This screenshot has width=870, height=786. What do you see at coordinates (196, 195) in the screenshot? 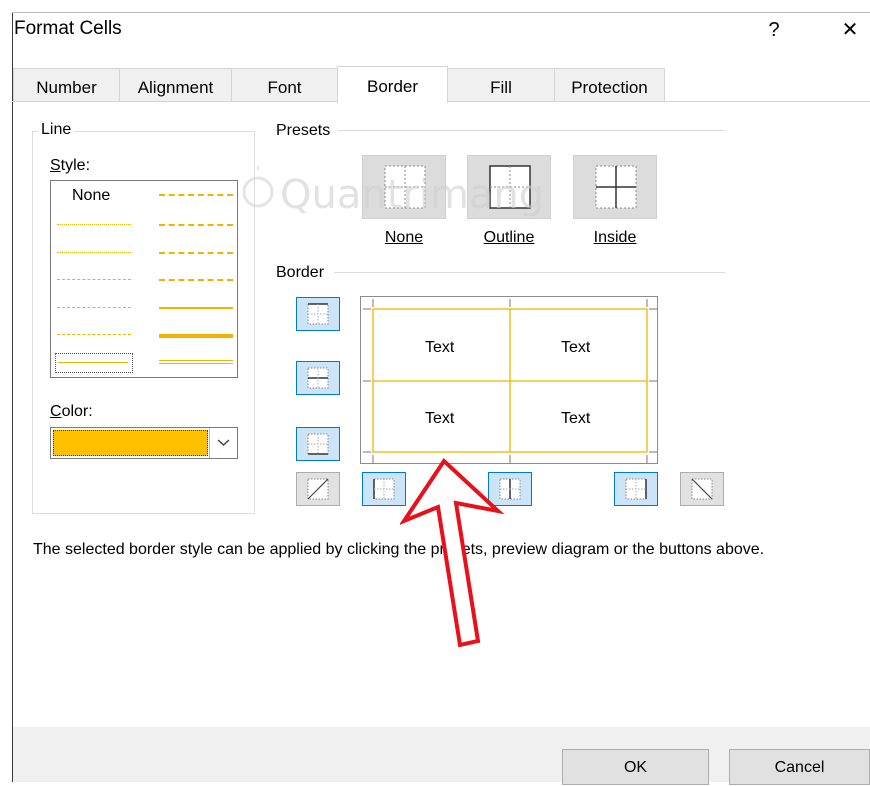
I see `style-medium-dash-dot-dot` at bounding box center [196, 195].